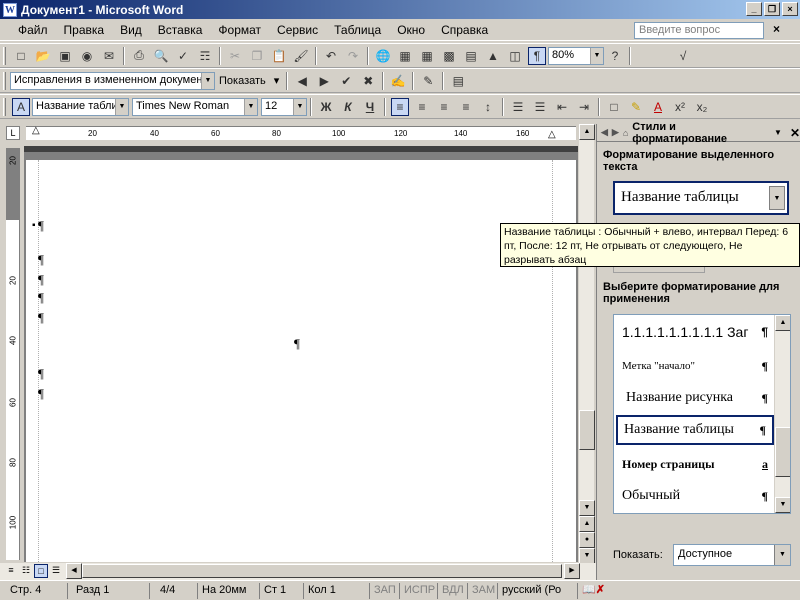 Image resolution: width=800 pixels, height=600 pixels. What do you see at coordinates (353, 56) in the screenshot?
I see `redo-icon: ↷` at bounding box center [353, 56].